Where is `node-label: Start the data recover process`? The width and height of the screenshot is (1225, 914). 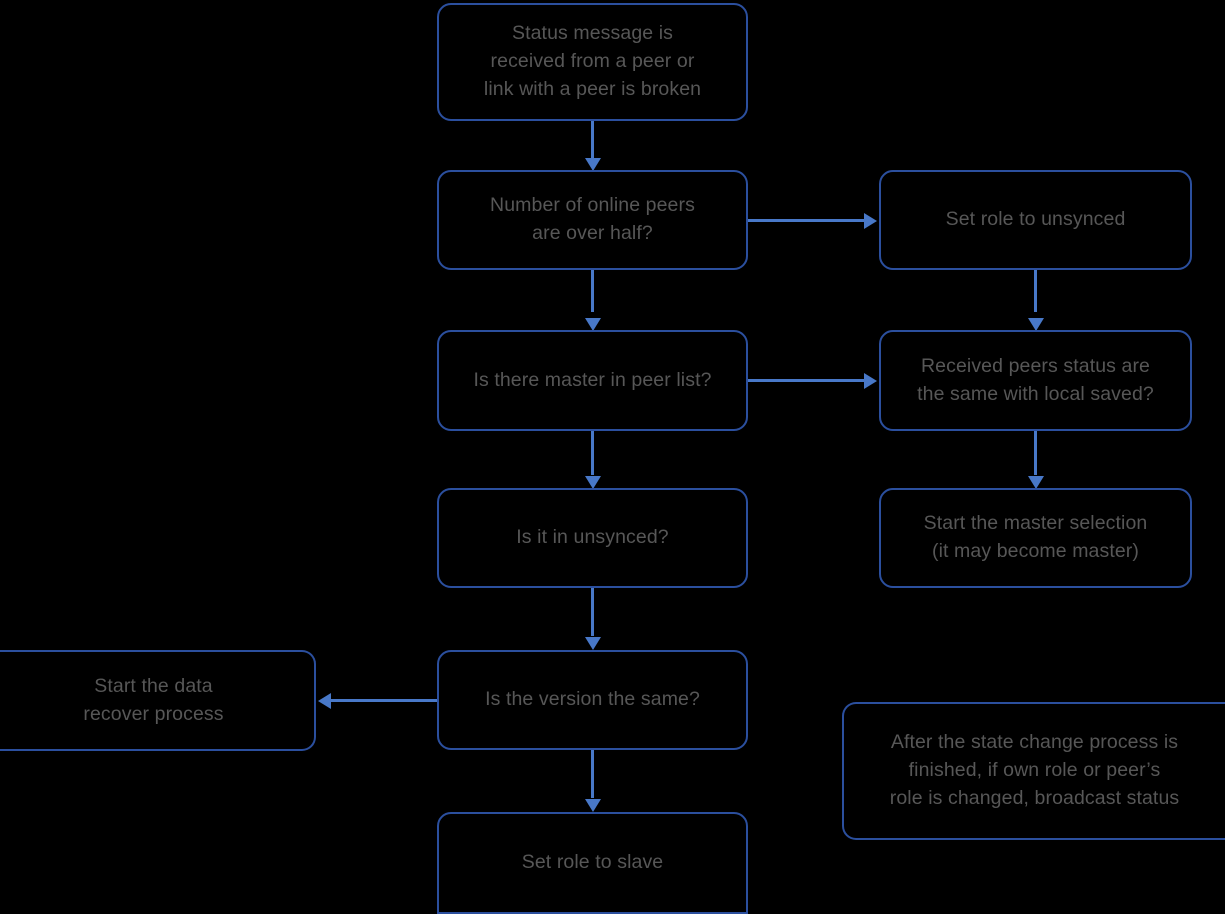
node-label: Start the data recover process is located at coordinates (153, 699).